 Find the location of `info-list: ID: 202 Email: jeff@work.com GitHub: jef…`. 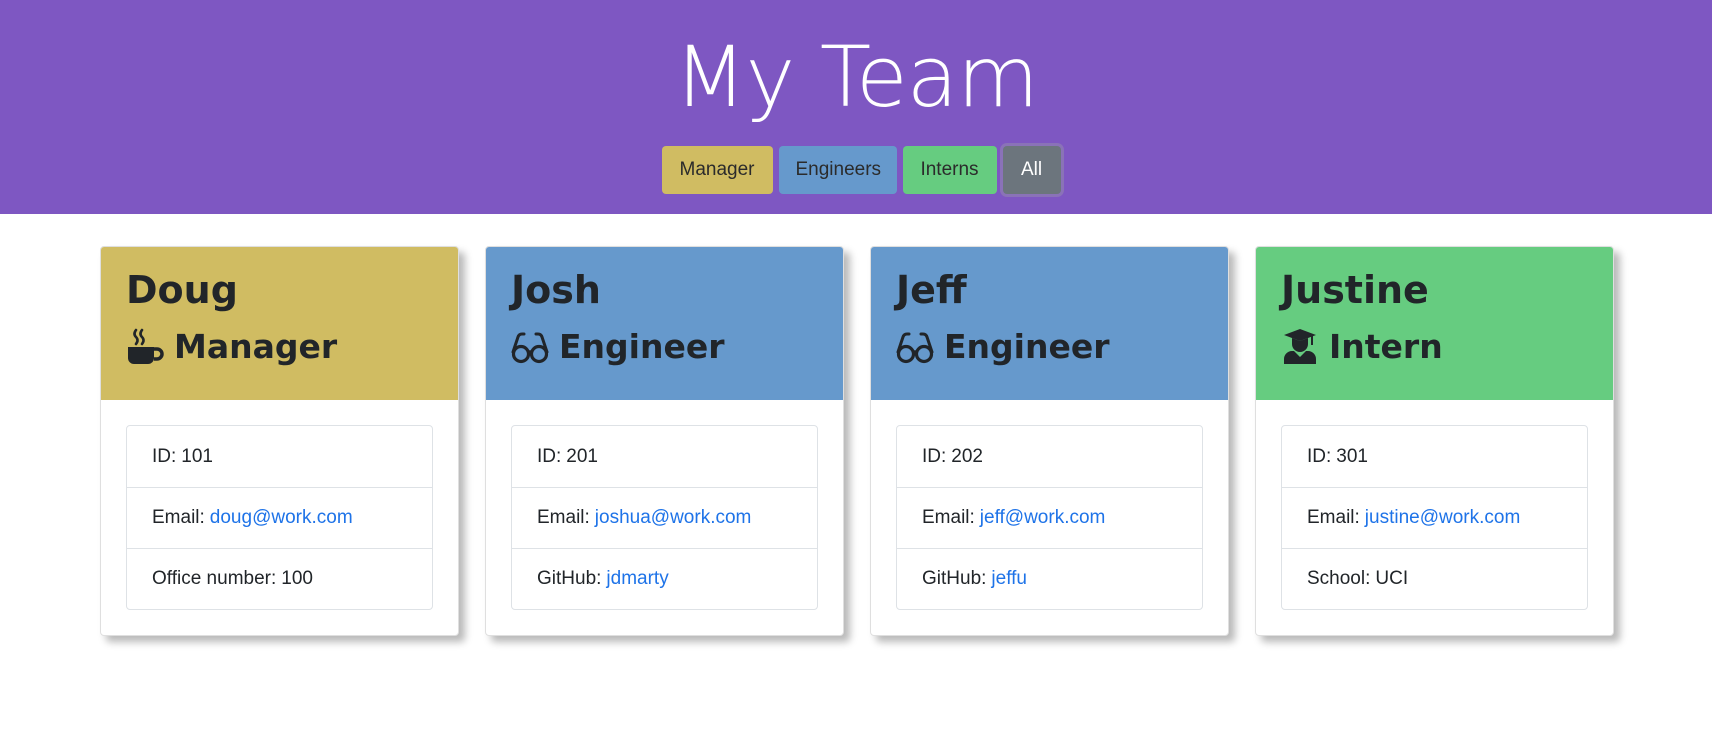

info-list: ID: 202 Email: jeff@work.com GitHub: jef… is located at coordinates (1049, 517).